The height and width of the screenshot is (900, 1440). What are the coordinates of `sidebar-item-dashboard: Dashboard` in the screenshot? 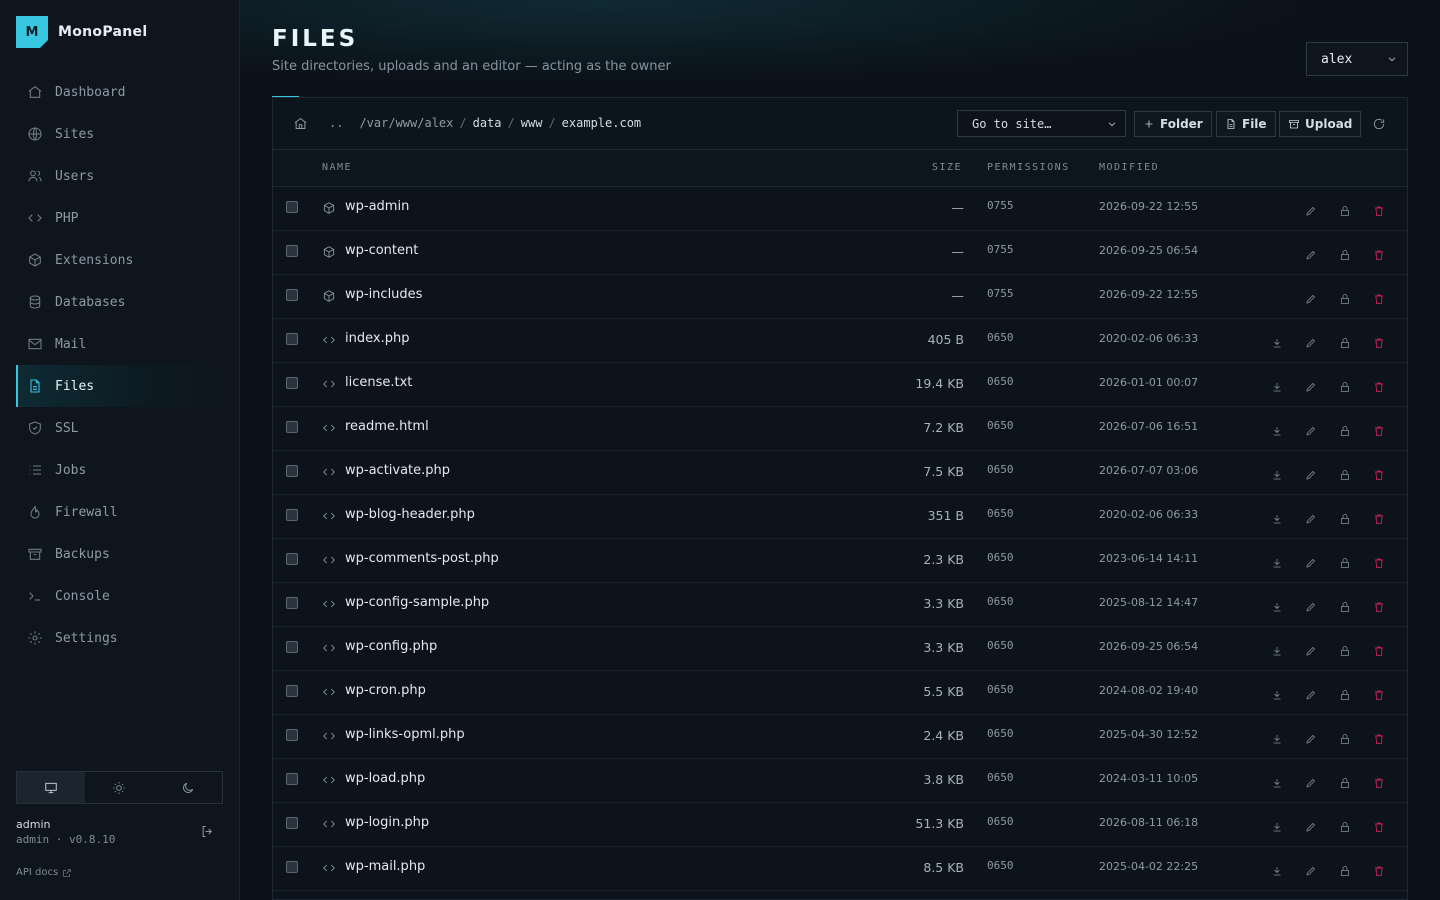 It's located at (120, 92).